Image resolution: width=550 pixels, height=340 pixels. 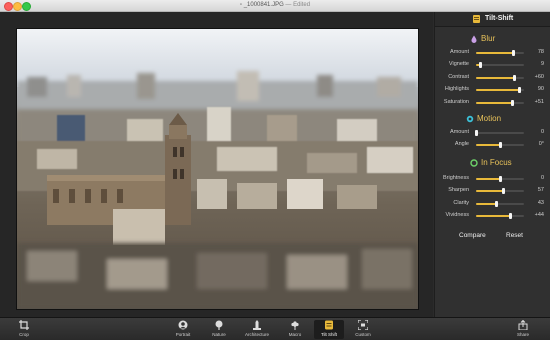 I want to click on slider-value: 78, so click(x=540, y=52).